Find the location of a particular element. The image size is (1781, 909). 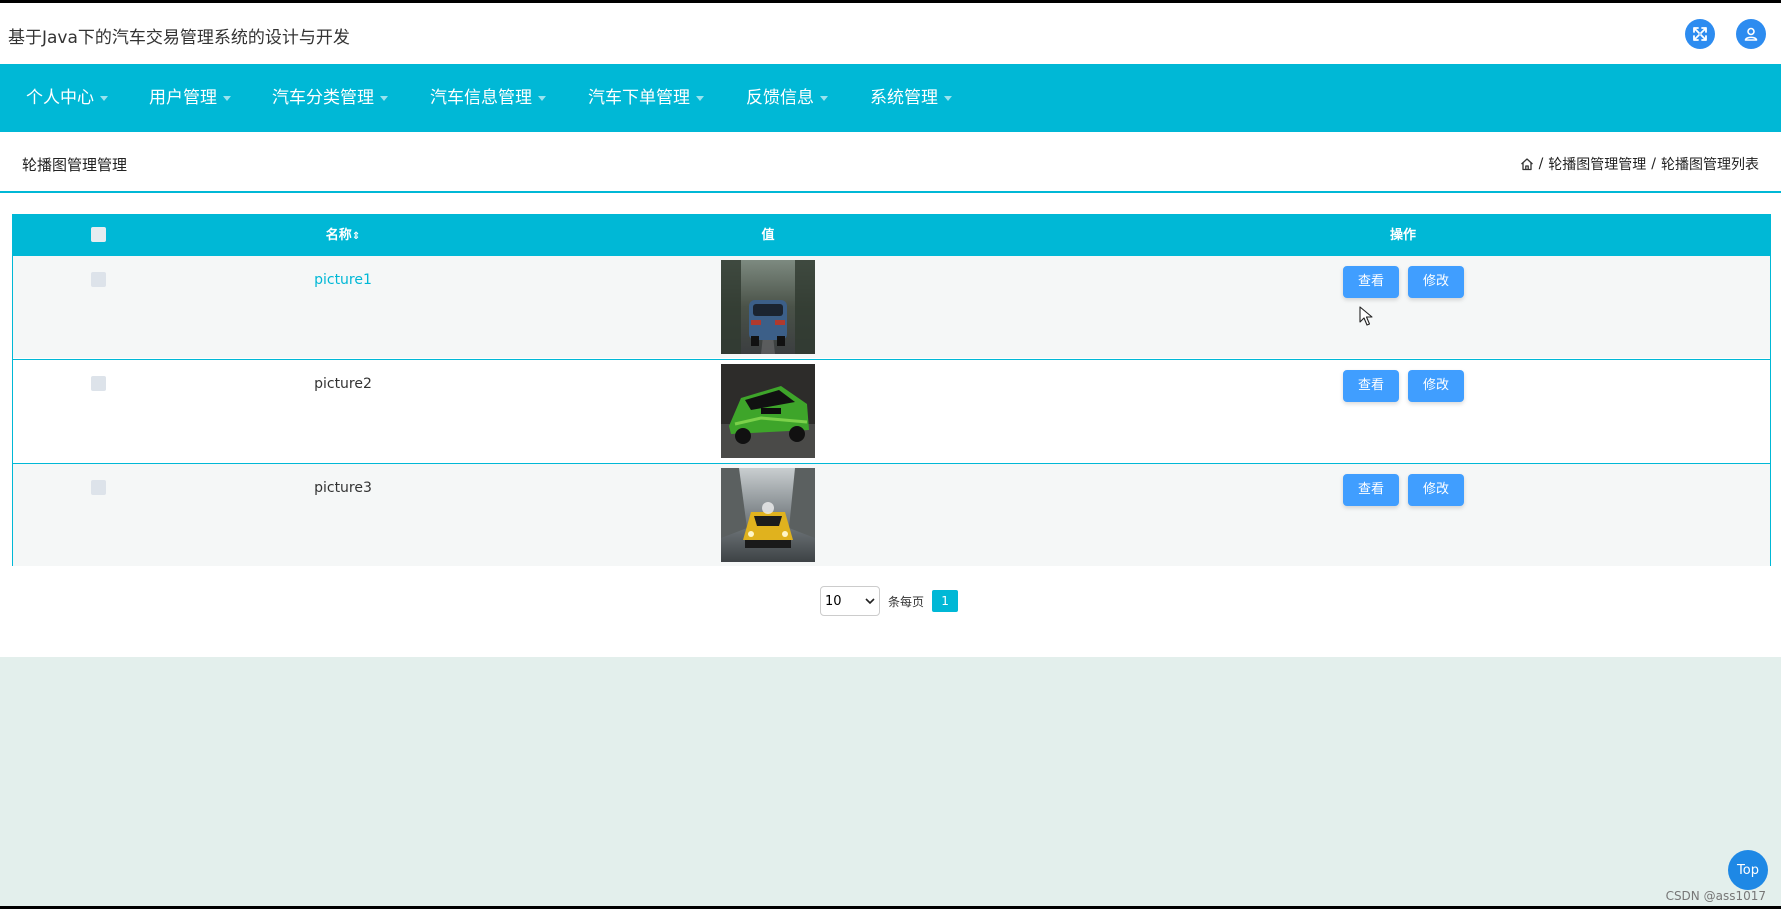

nav-item-car-order: 汽车下单管理 is located at coordinates (646, 98).